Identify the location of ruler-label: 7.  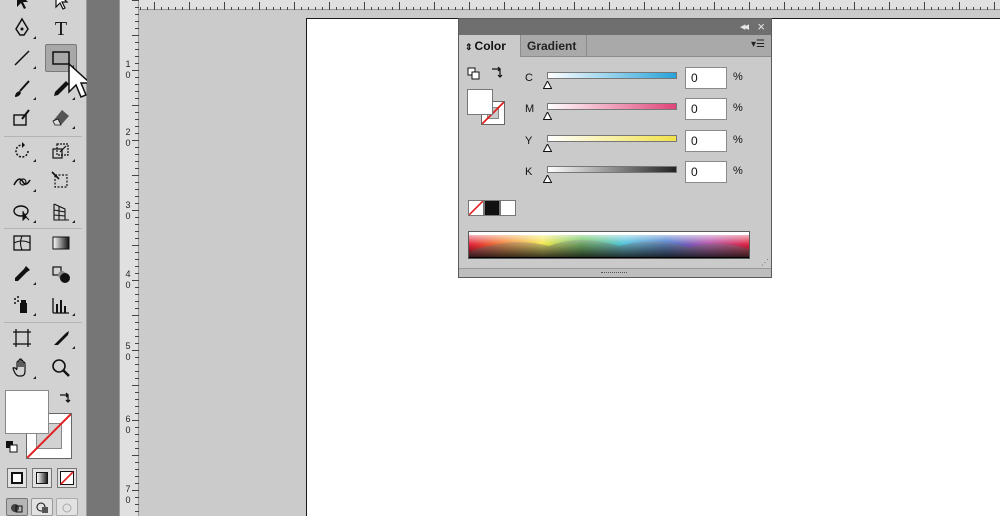
(128, 489).